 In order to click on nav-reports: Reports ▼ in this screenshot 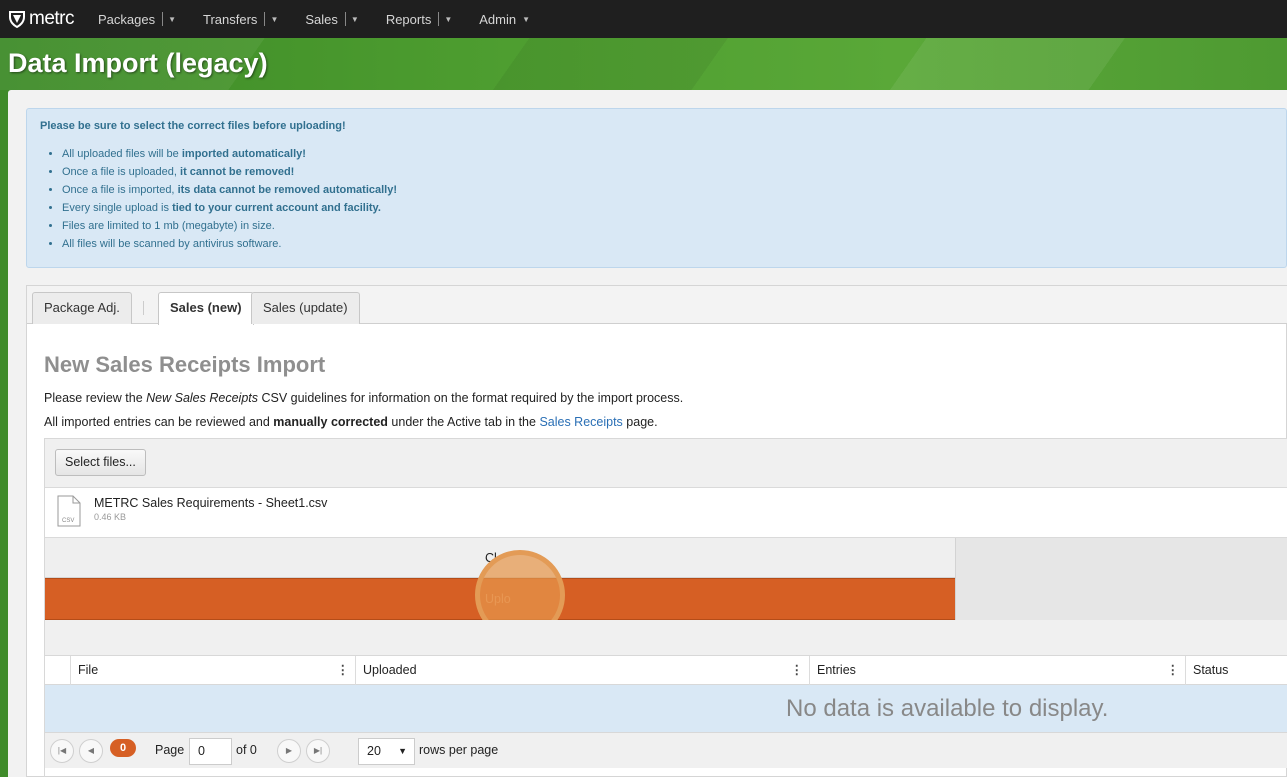, I will do `click(419, 19)`.